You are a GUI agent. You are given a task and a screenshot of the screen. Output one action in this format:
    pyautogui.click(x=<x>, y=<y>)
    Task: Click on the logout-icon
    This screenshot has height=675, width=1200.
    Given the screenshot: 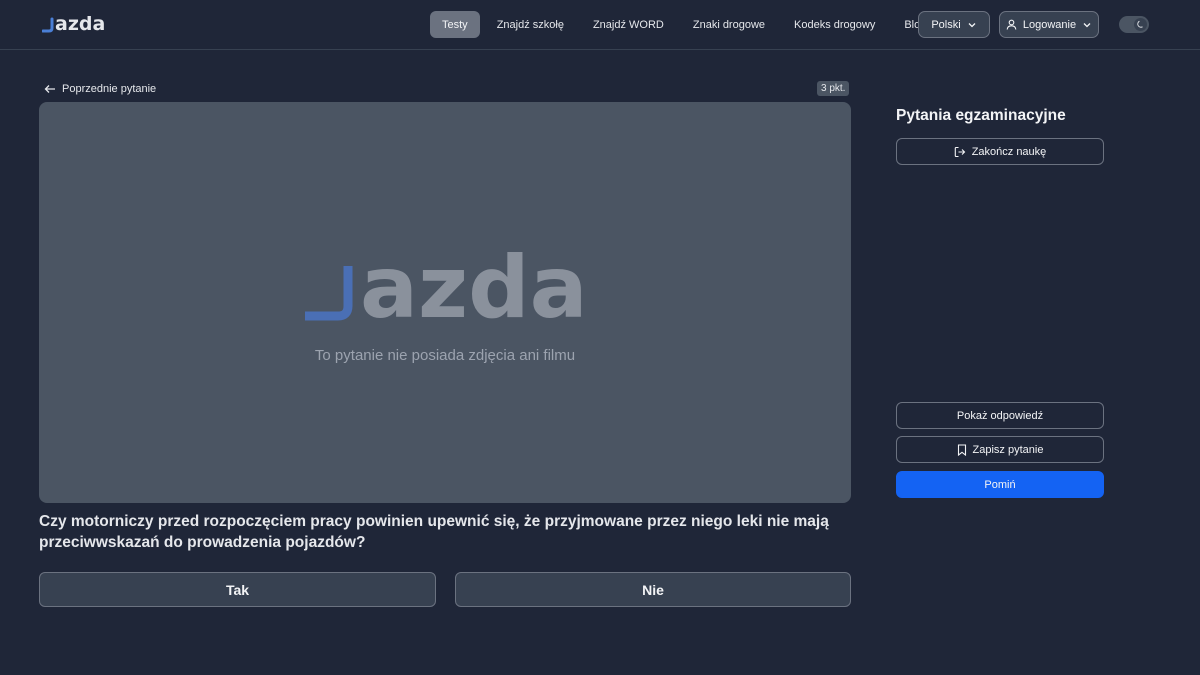 What is the action you would take?
    pyautogui.click(x=960, y=152)
    